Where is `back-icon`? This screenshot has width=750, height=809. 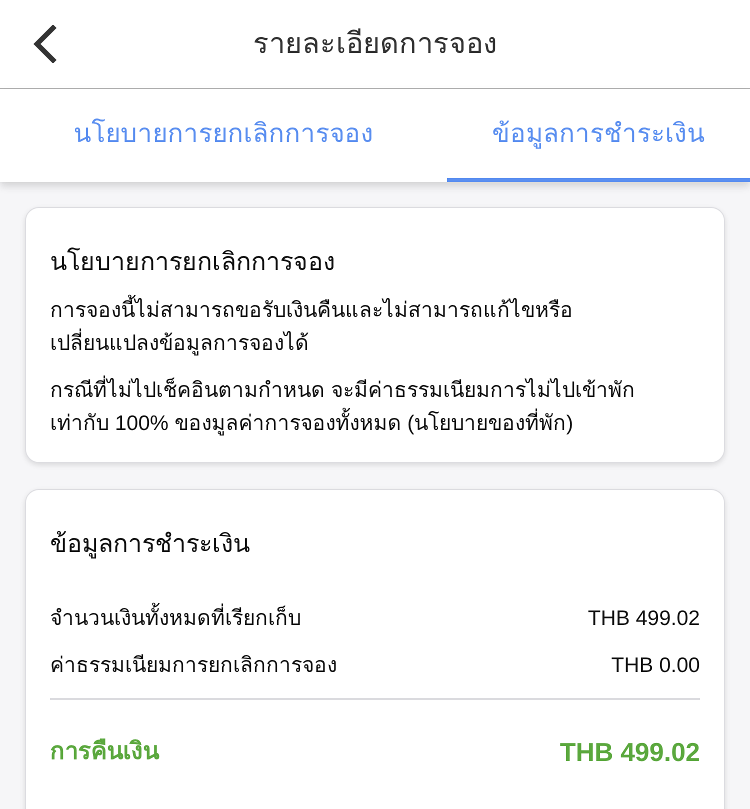
back-icon is located at coordinates (44, 44).